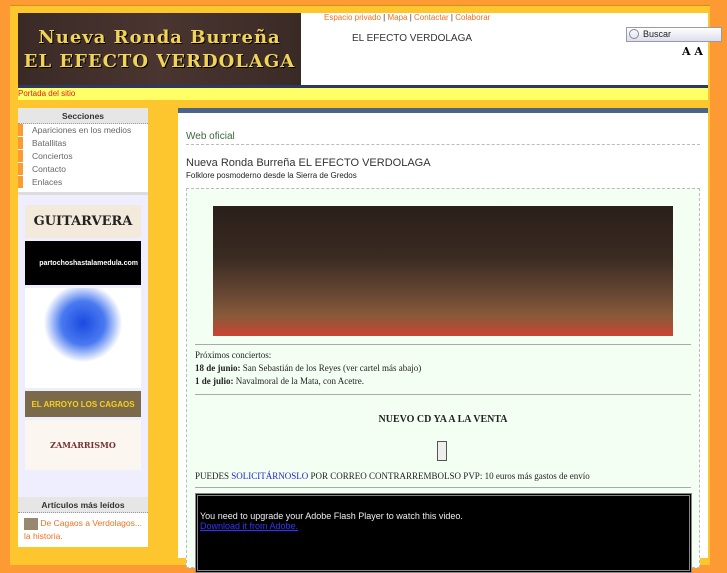  Describe the element at coordinates (443, 271) in the screenshot. I see `band-photo` at that location.